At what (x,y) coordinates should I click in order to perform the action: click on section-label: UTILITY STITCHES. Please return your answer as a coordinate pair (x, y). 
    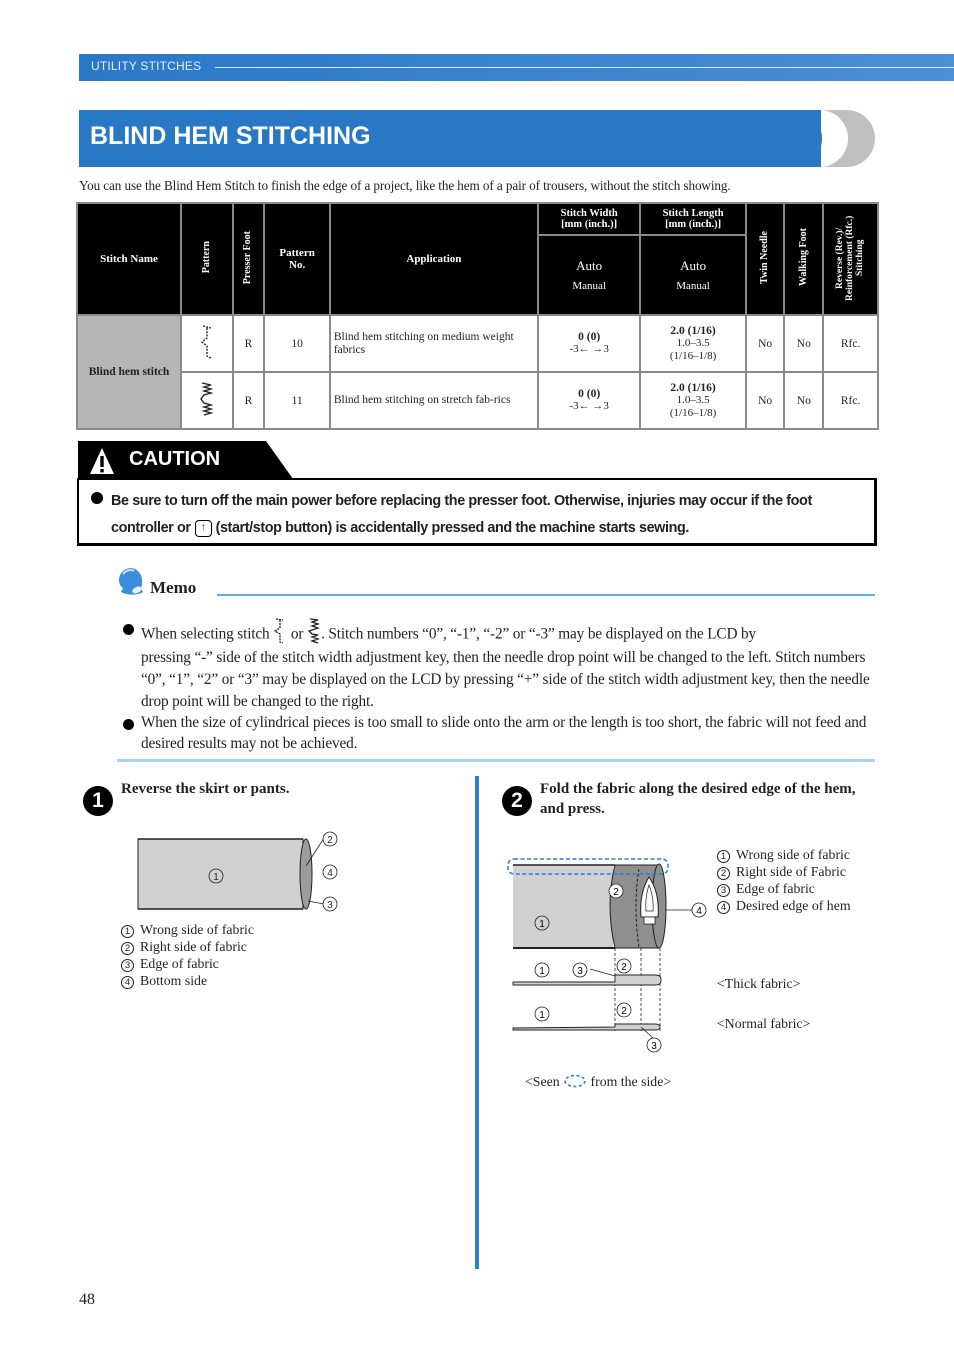
    Looking at the image, I should click on (146, 66).